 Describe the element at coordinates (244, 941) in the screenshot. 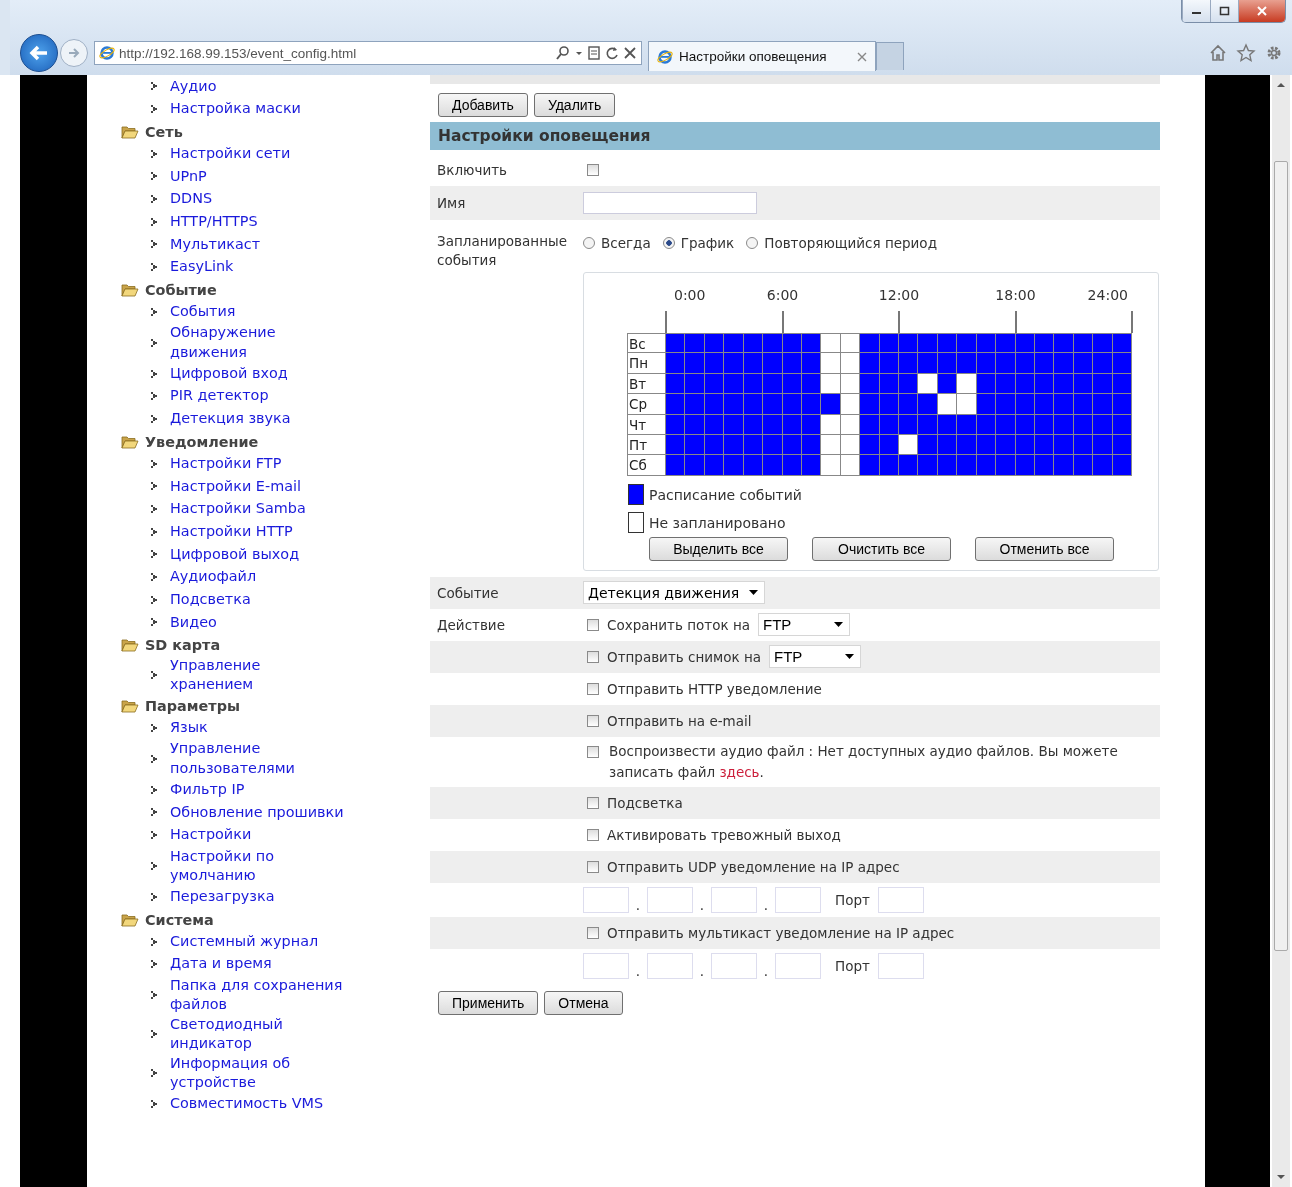

I see `sidebar-link: Системный журнал` at that location.